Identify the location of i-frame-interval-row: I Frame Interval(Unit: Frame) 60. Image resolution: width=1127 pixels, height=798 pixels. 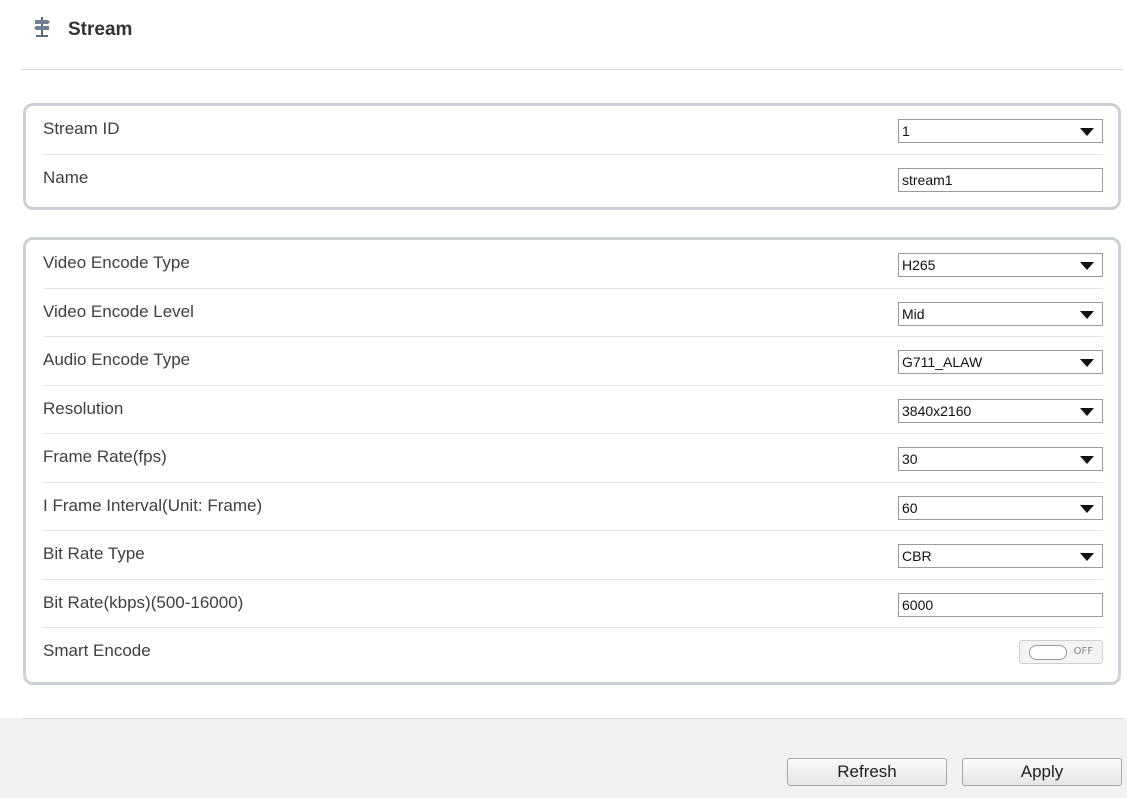
(573, 507).